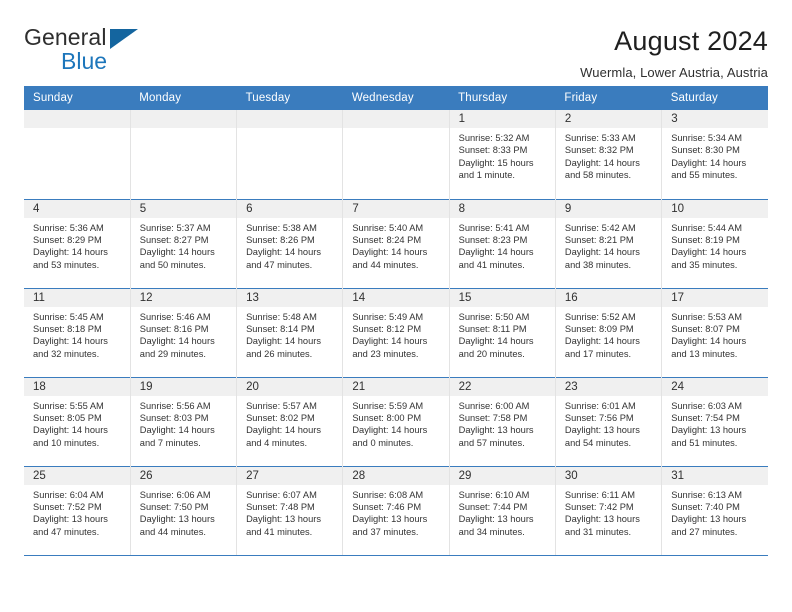 The width and height of the screenshot is (792, 612). Describe the element at coordinates (279, 264) in the screenshot. I see `sun-info-line: and 47 minutes.` at that location.